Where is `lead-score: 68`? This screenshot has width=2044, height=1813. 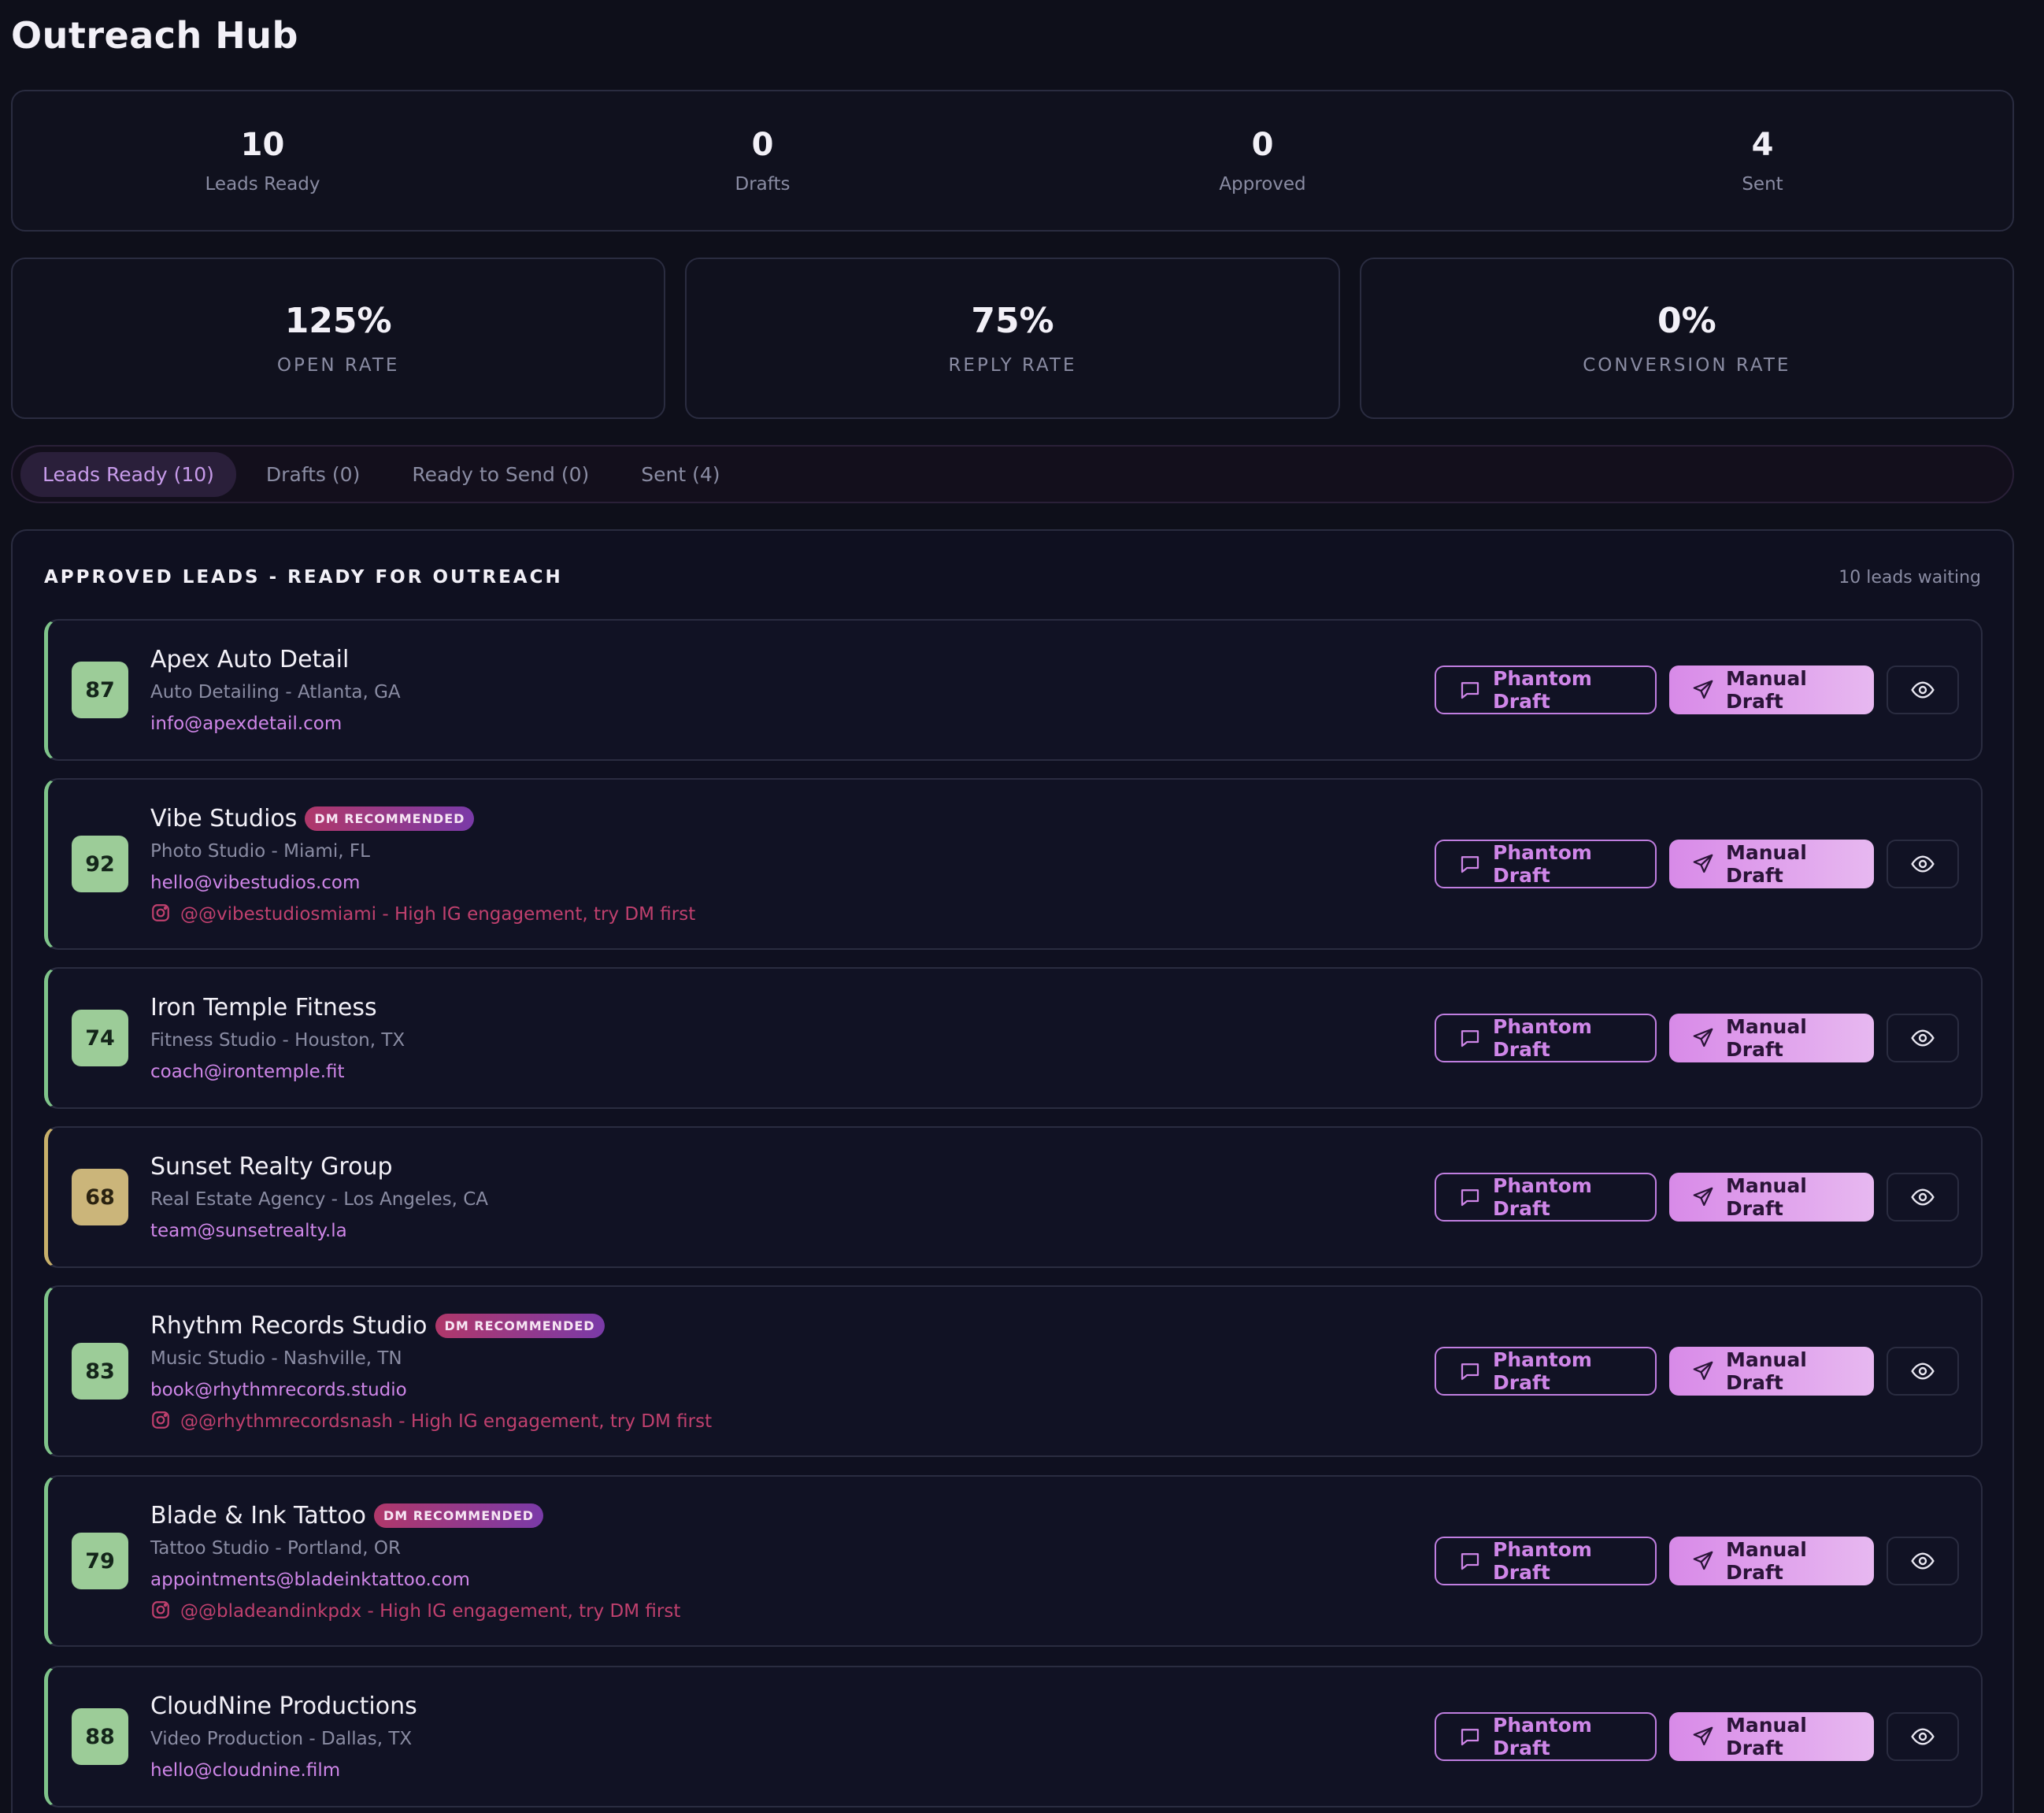
lead-score: 68 is located at coordinates (100, 1197).